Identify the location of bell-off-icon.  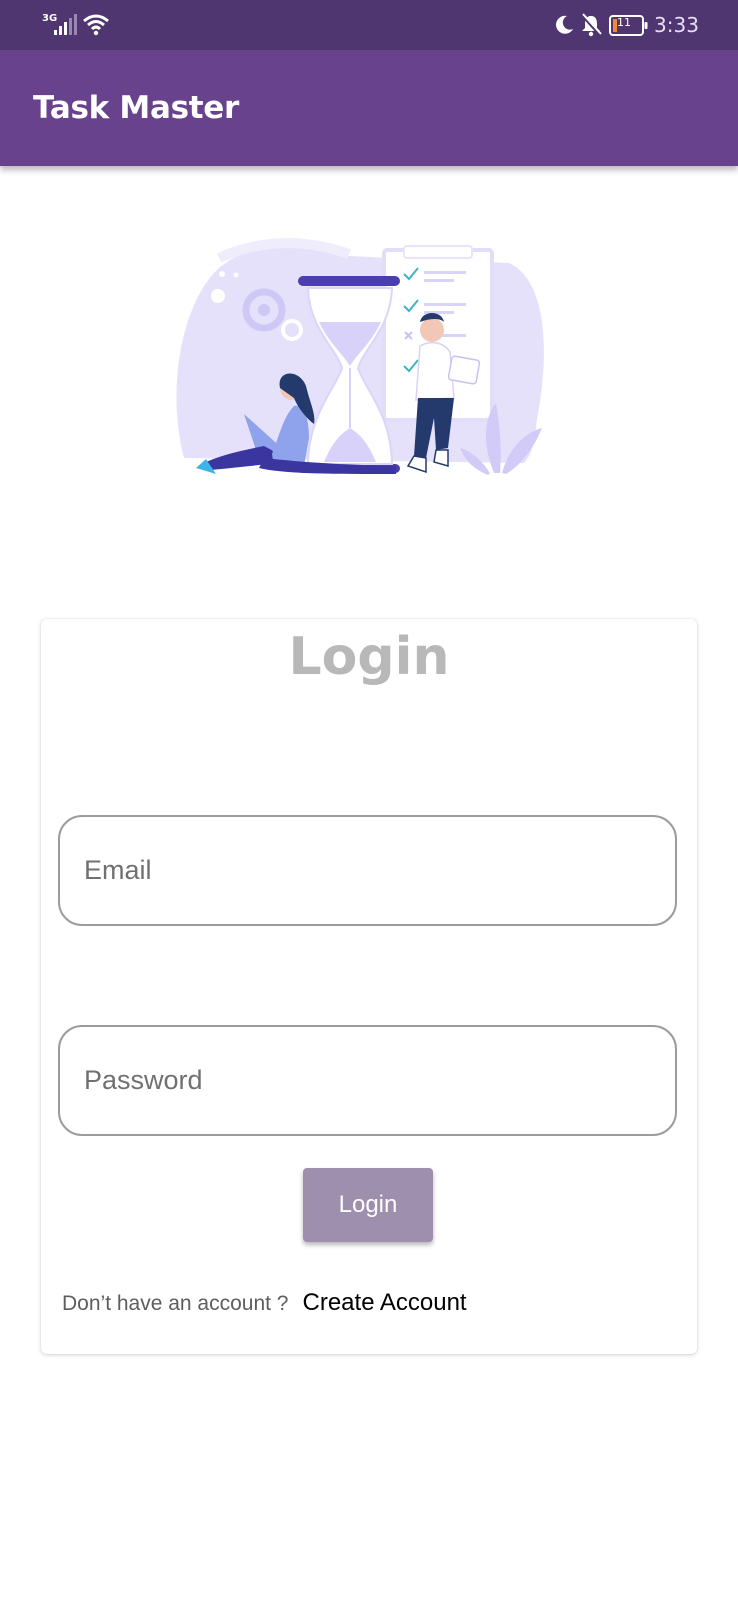
(591, 25).